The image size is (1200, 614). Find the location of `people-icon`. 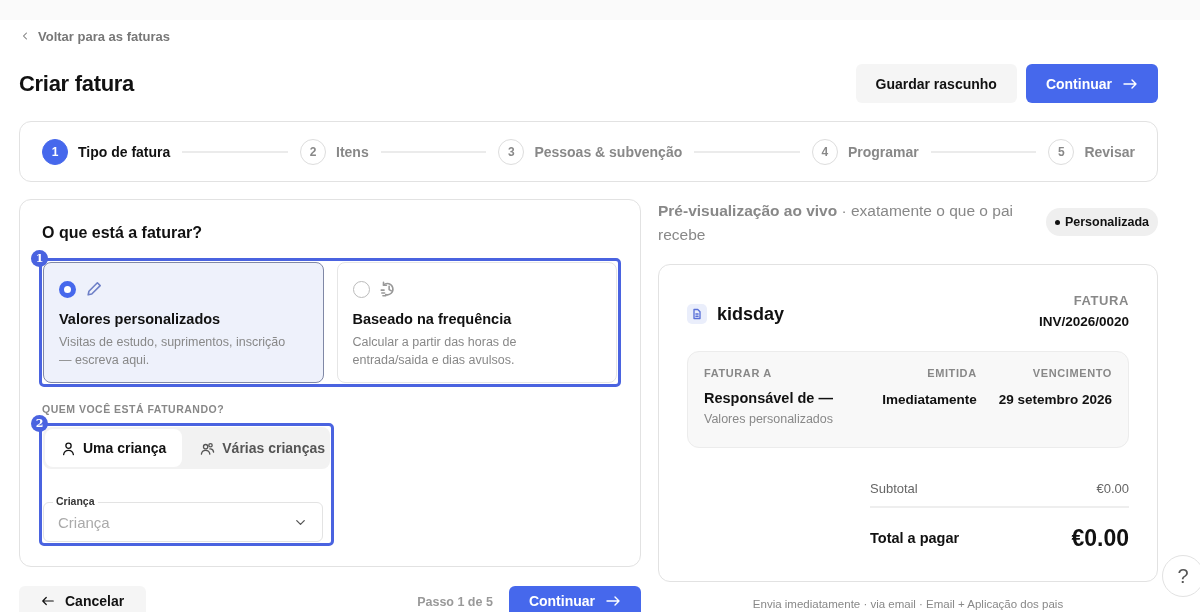

people-icon is located at coordinates (208, 448).